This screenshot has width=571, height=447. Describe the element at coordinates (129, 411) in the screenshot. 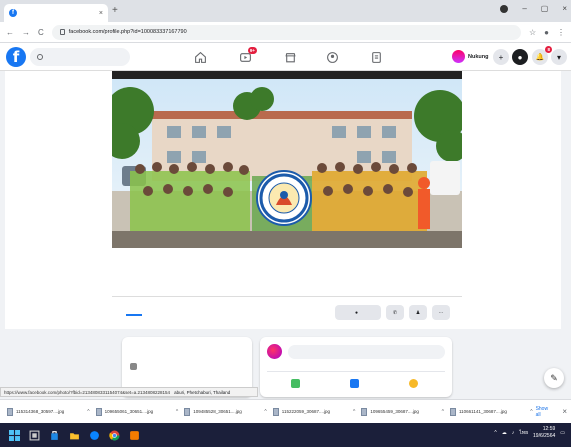

I see `download-filename: 109655061_30651....jpg` at that location.